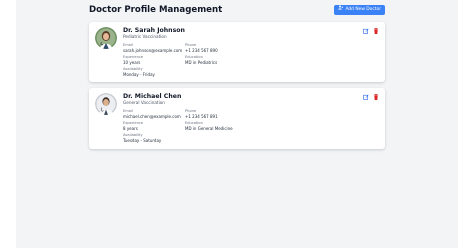 The height and width of the screenshot is (248, 474). I want to click on experience-value: 10 years, so click(132, 62).